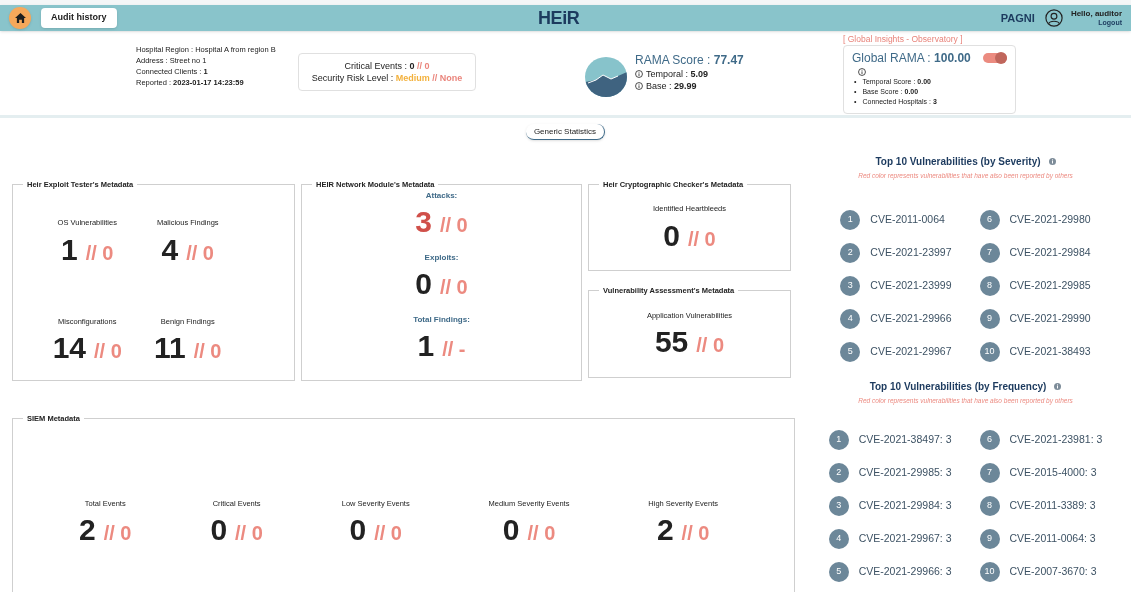  I want to click on home-icon, so click(20, 18).